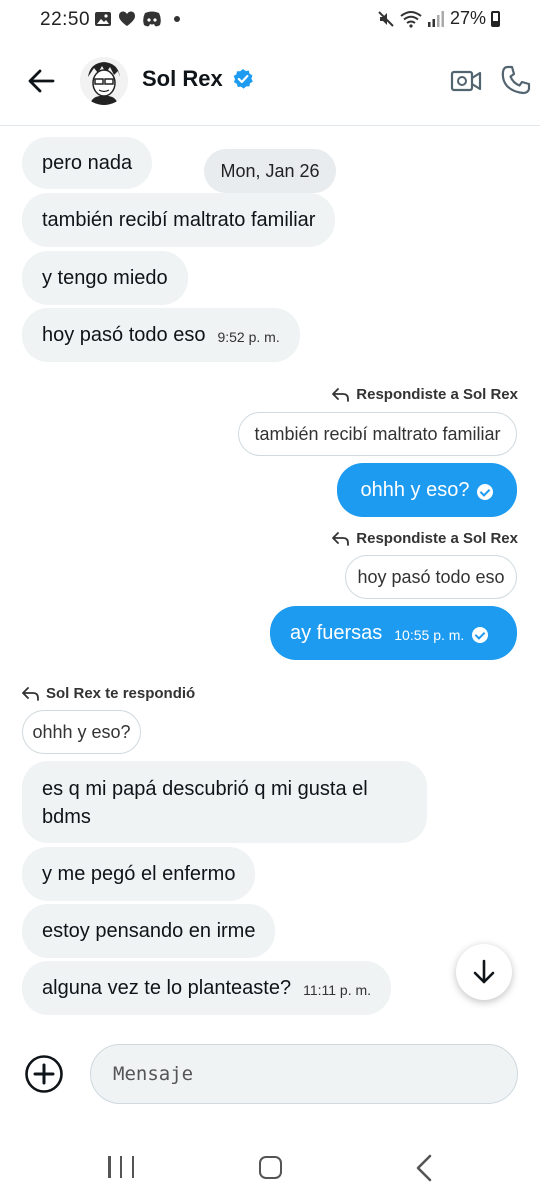 This screenshot has height=1200, width=540. What do you see at coordinates (182, 79) in the screenshot?
I see `contact-name: Sol Rex` at bounding box center [182, 79].